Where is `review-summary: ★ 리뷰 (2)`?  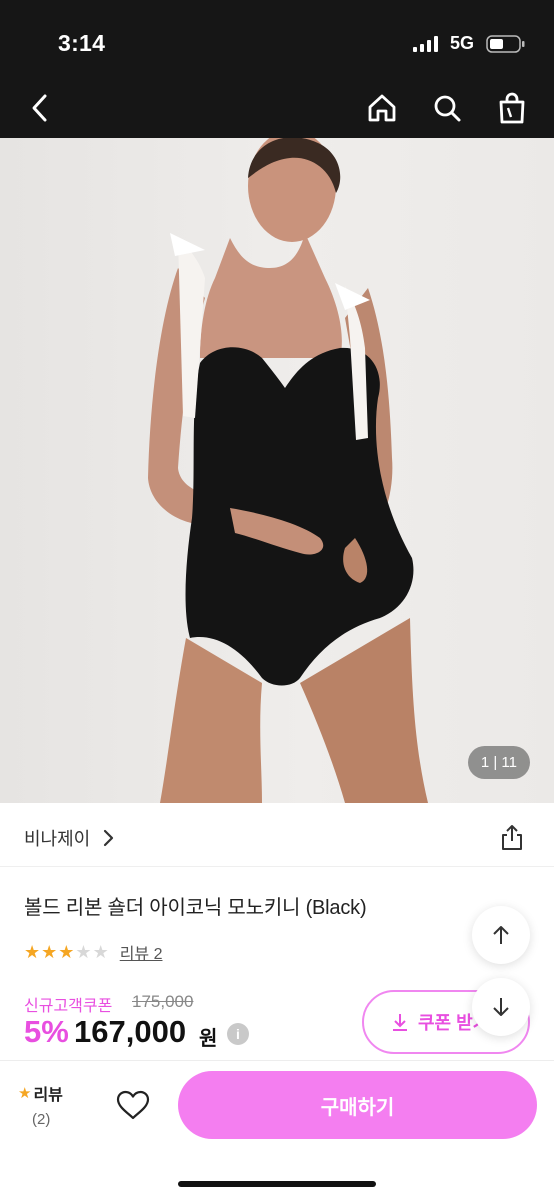 review-summary: ★ 리뷰 (2) is located at coordinates (48, 1104).